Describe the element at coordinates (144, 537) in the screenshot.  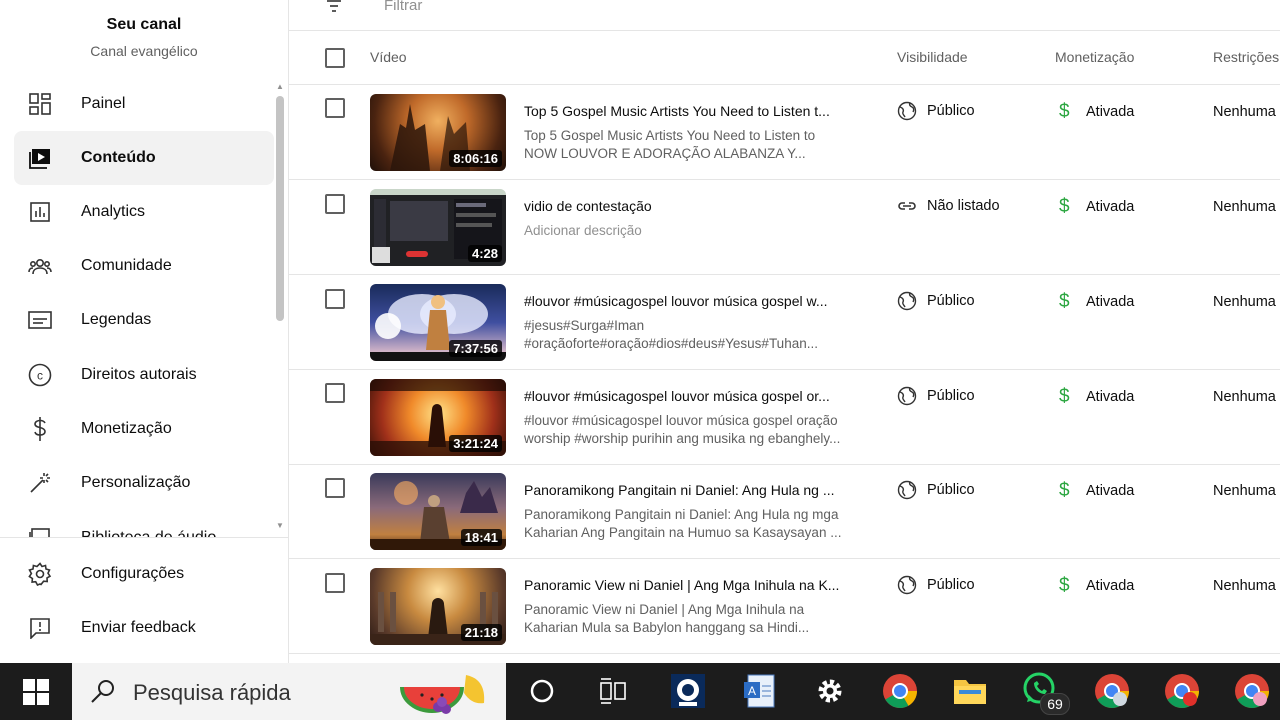
I see `sidebar-divider` at that location.